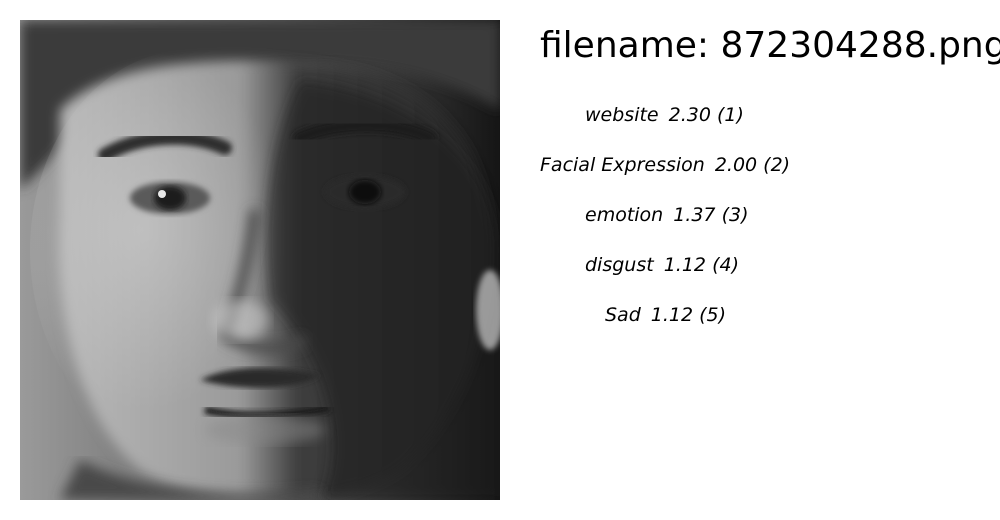 This screenshot has width=1000, height=520. I want to click on label-item: disgust 1.12 (4), so click(670, 275).